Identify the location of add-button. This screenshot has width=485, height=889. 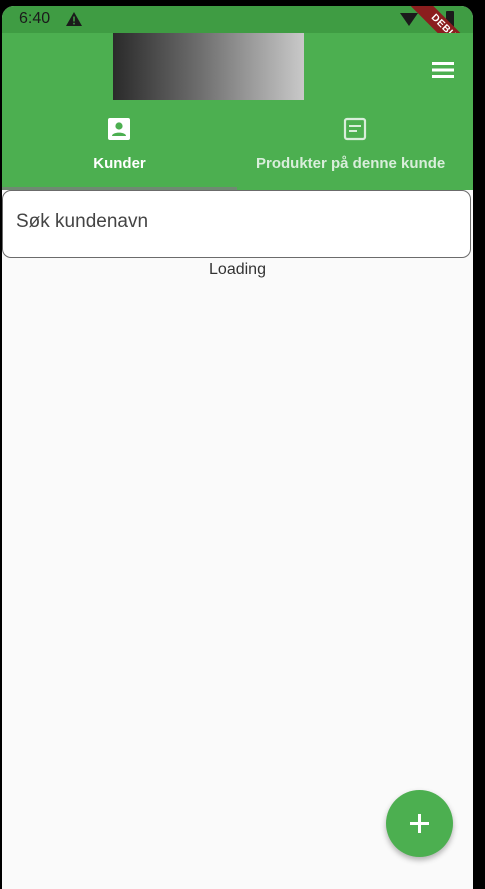
(419, 823).